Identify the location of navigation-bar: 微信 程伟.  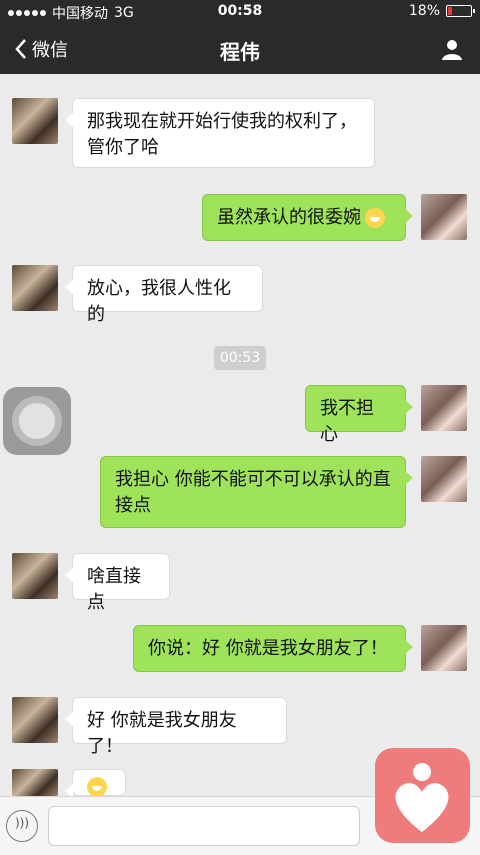
(240, 49).